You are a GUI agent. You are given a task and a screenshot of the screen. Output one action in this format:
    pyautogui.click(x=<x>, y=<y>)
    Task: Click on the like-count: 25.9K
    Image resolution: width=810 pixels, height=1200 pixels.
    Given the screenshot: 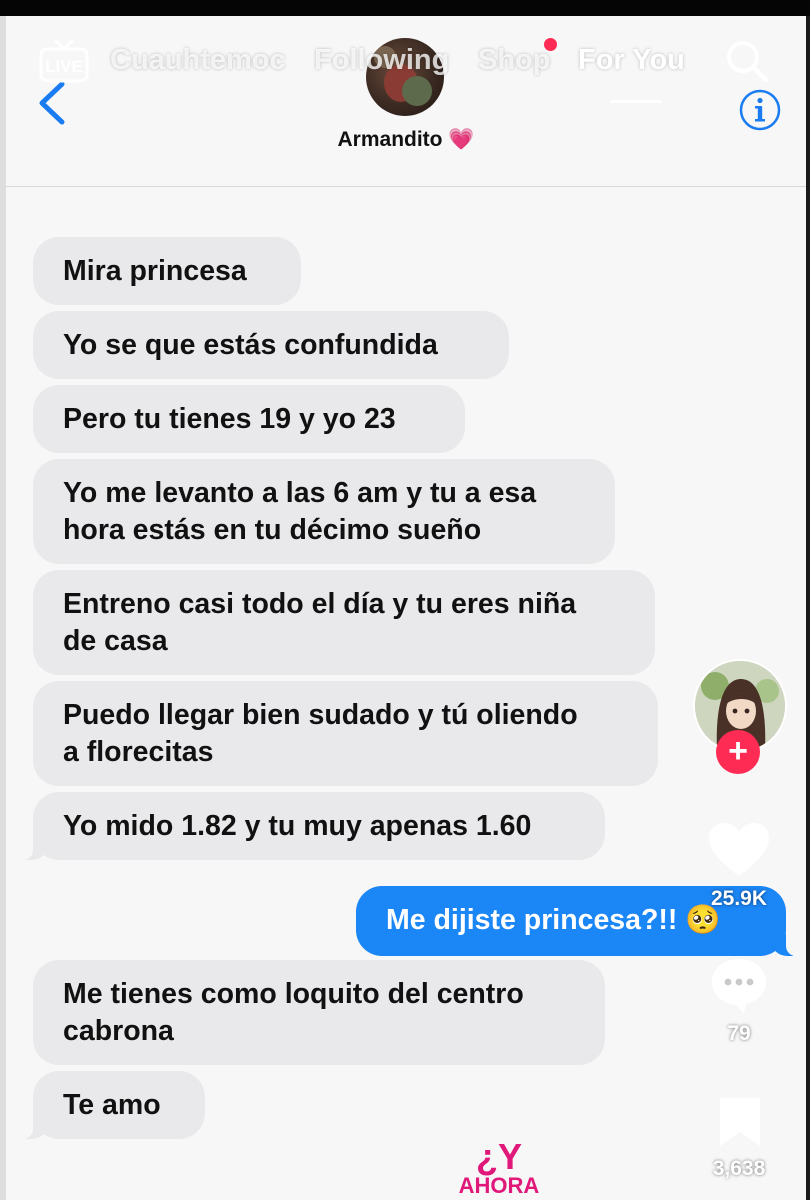 What is the action you would take?
    pyautogui.click(x=739, y=898)
    